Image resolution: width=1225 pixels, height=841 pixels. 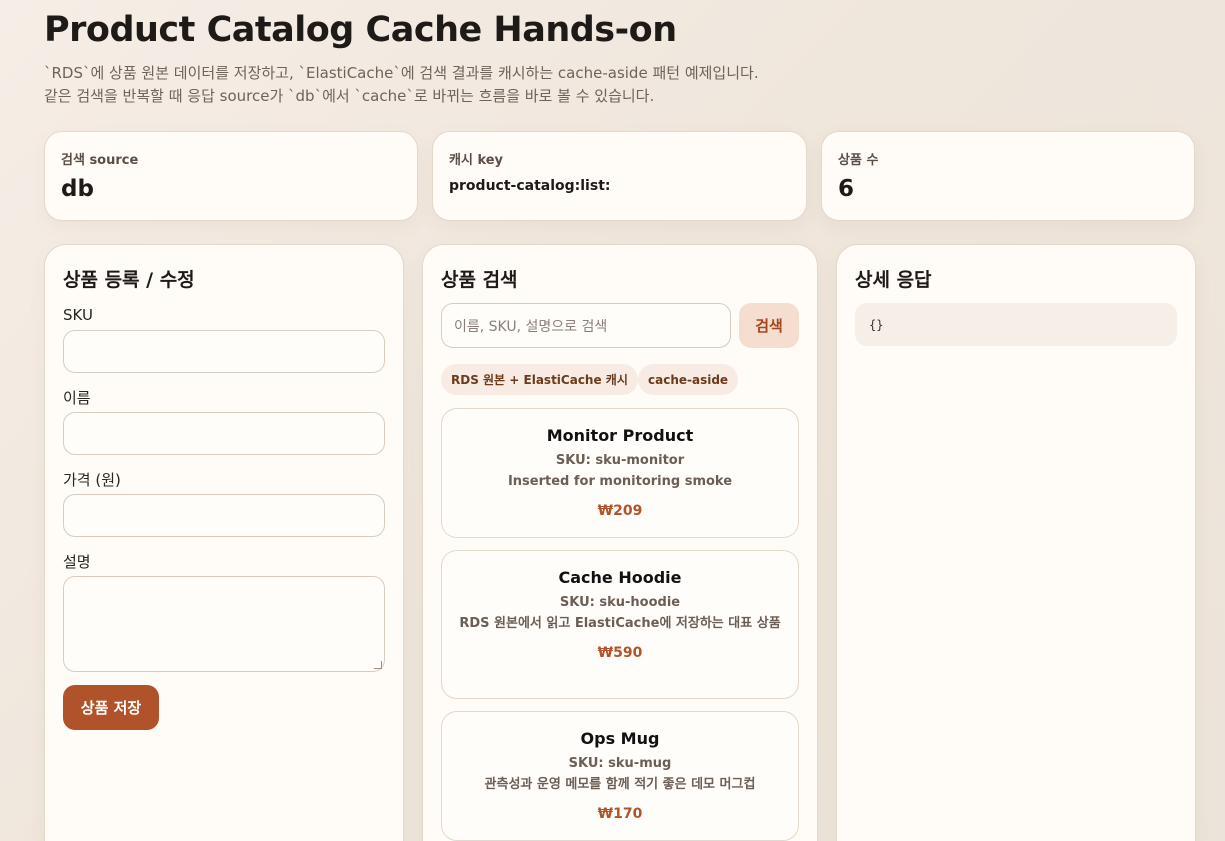 What do you see at coordinates (1016, 324) in the screenshot?
I see `detail-response-body: {}` at bounding box center [1016, 324].